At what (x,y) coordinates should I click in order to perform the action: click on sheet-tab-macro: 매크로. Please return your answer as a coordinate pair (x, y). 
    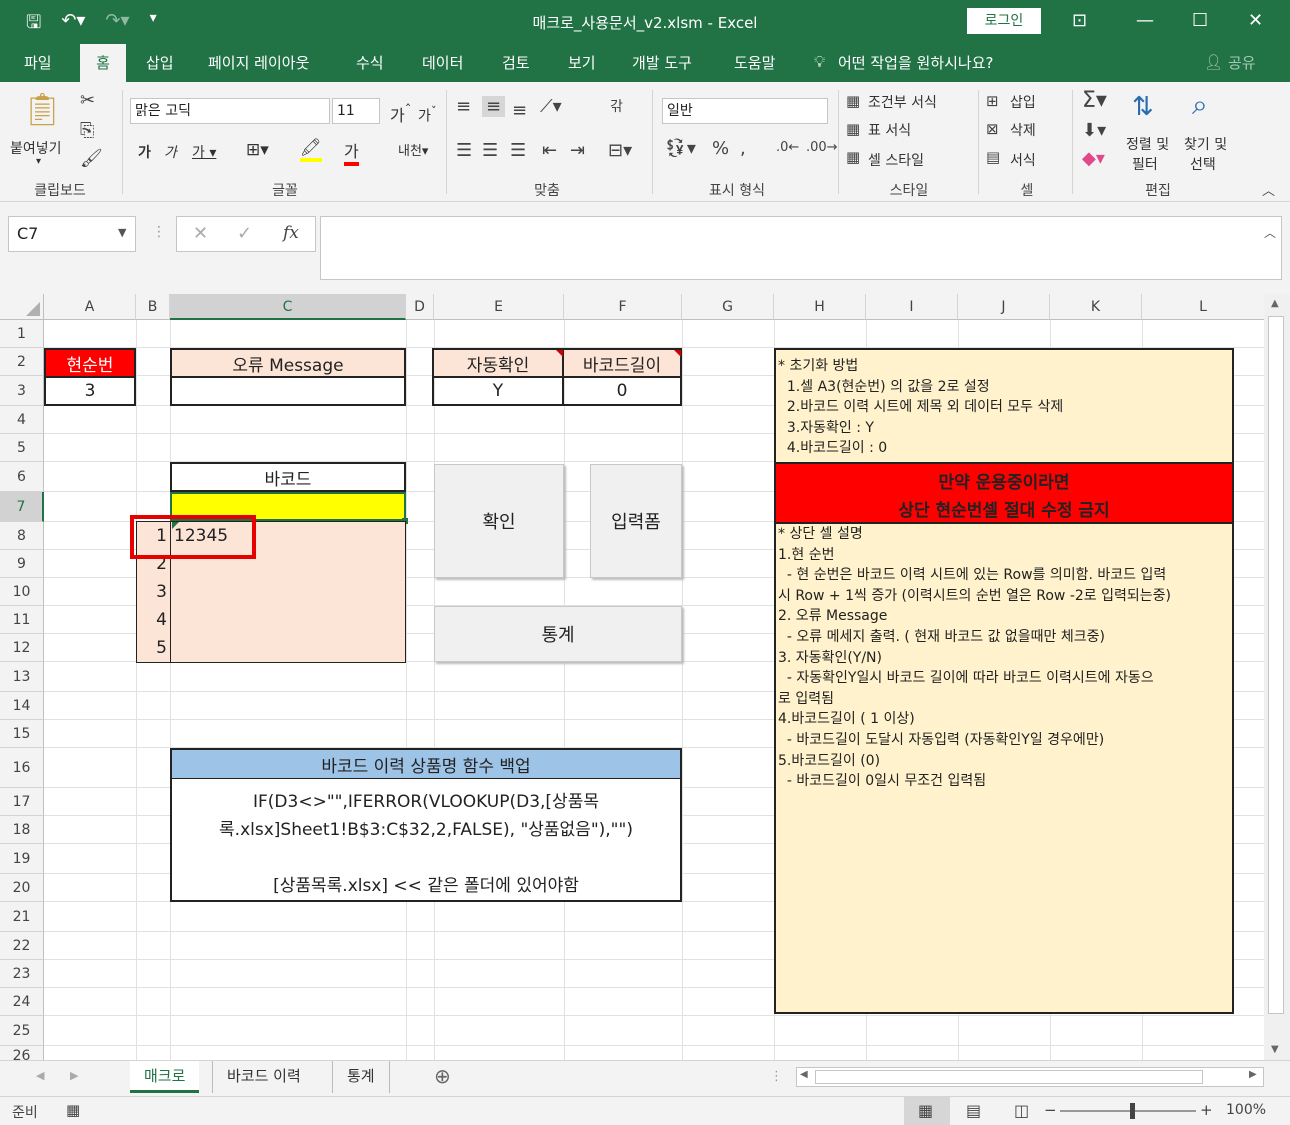
    Looking at the image, I should click on (165, 1077).